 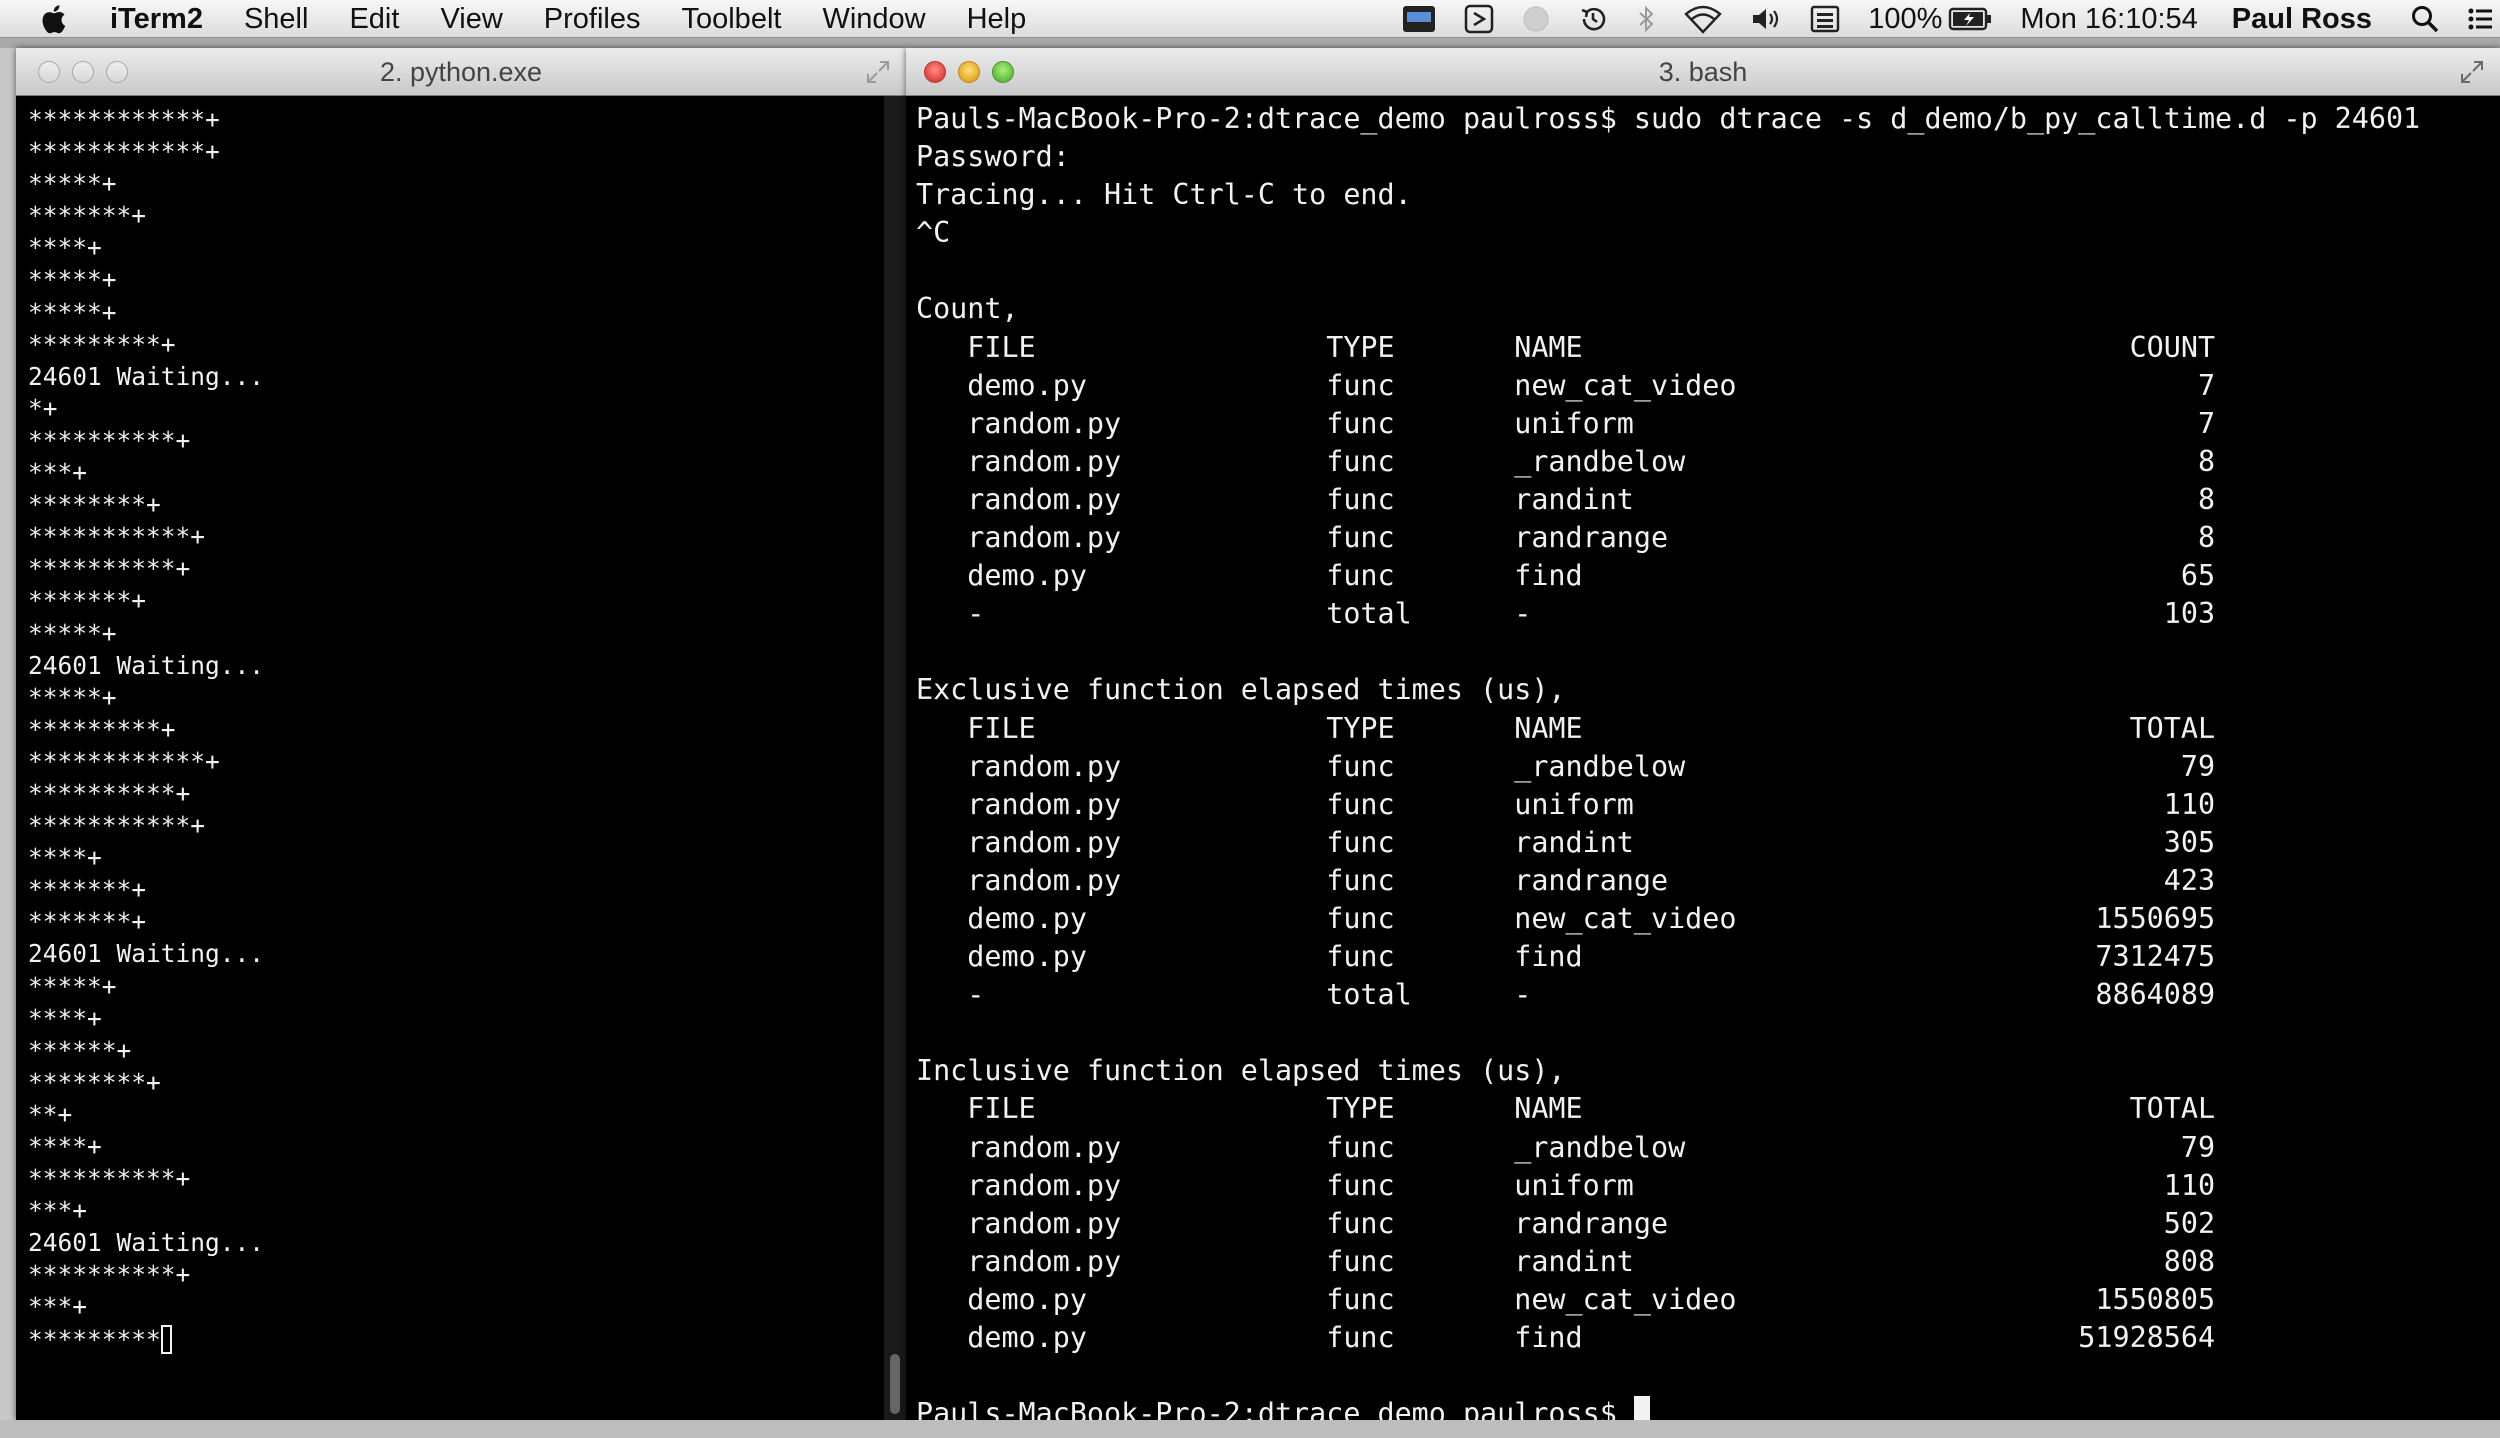 What do you see at coordinates (1479, 19) in the screenshot?
I see `dash-icon` at bounding box center [1479, 19].